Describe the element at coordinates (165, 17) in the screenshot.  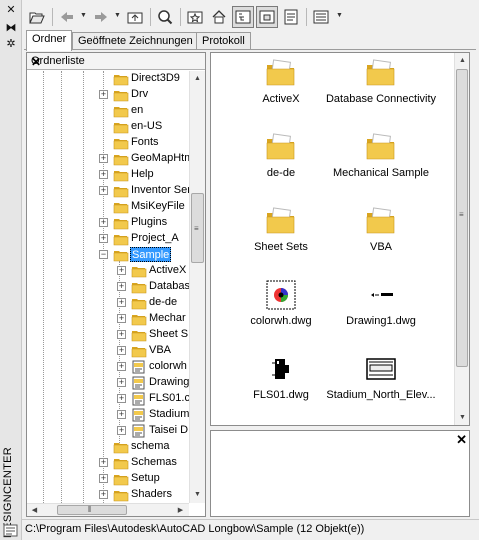
I see `search-button` at that location.